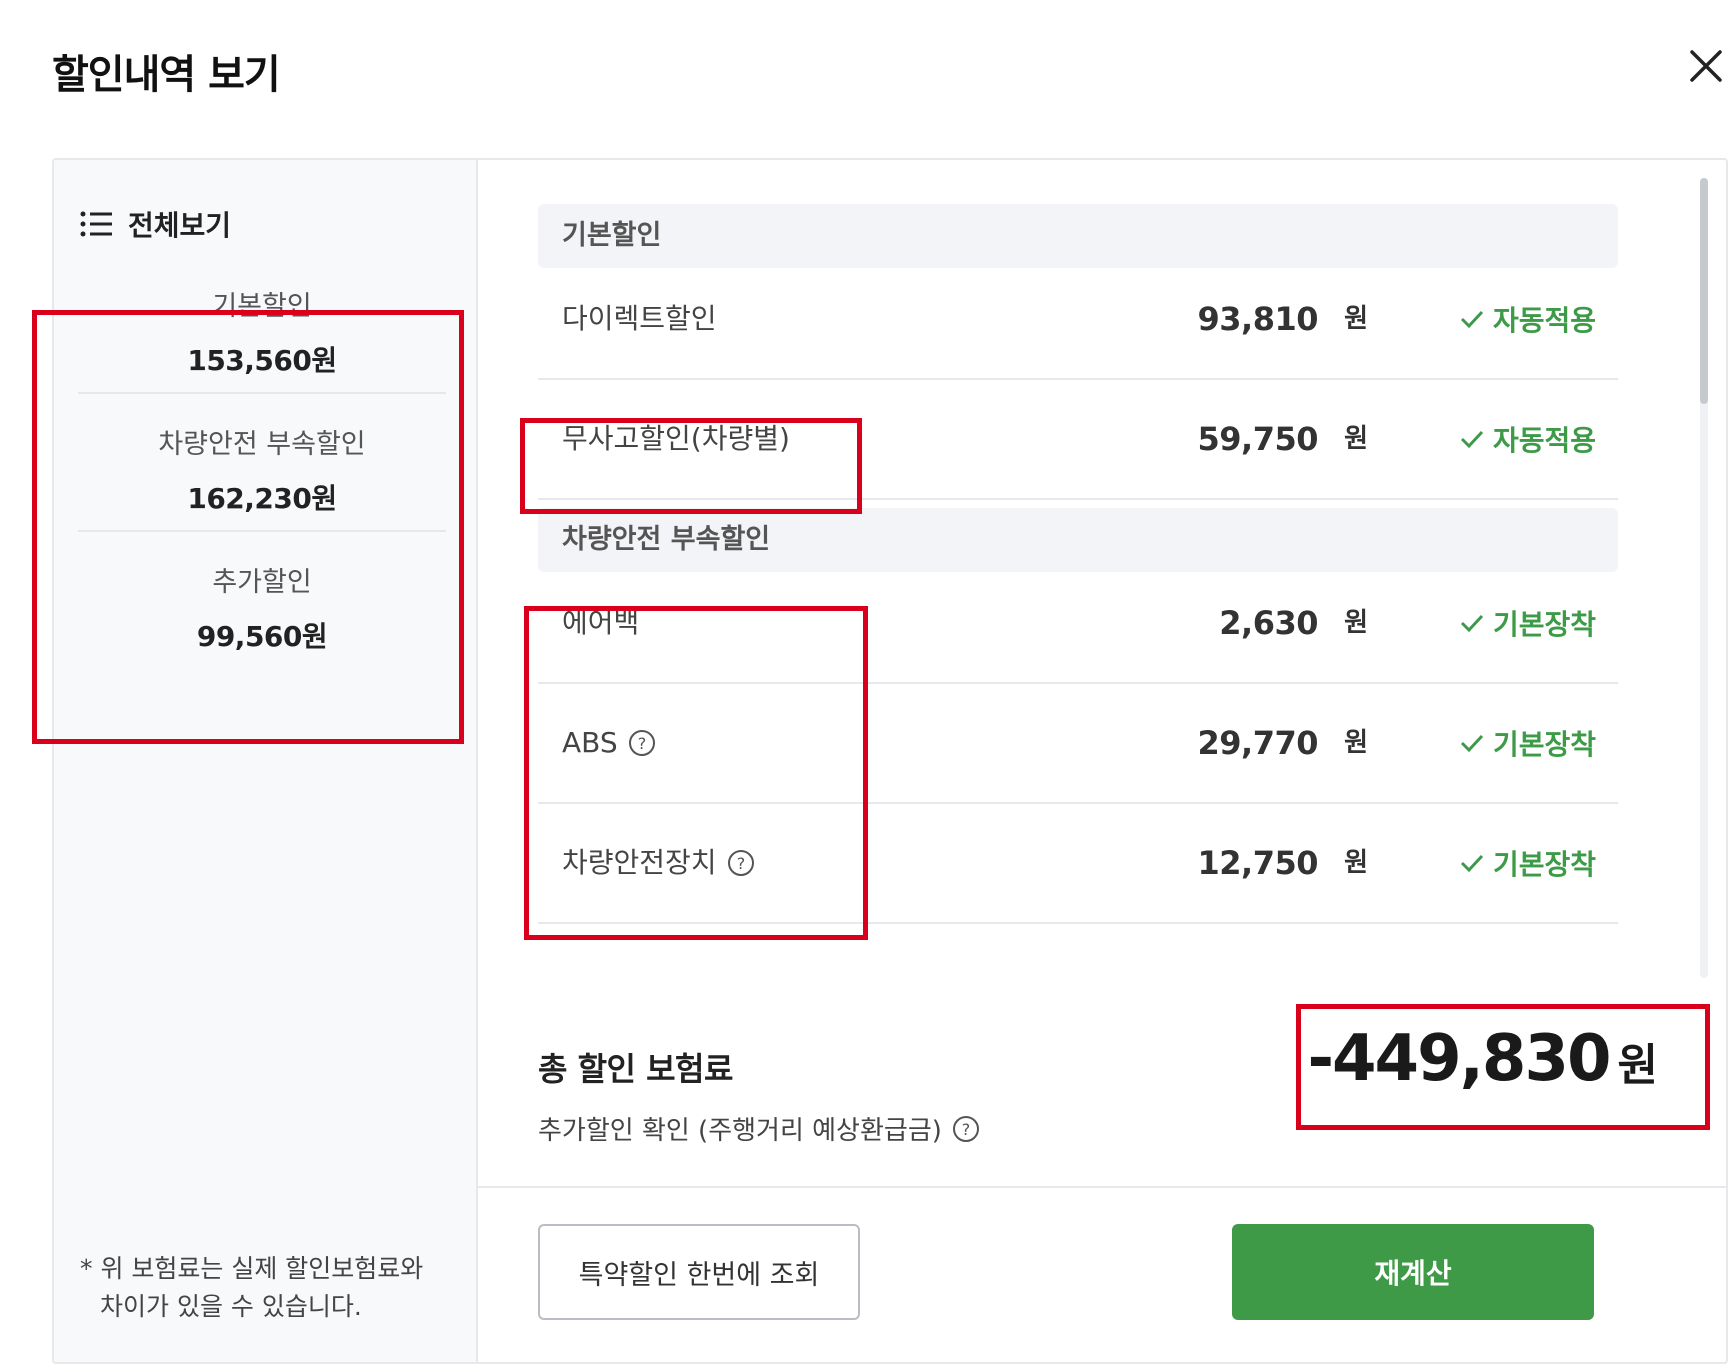 This screenshot has height=1364, width=1732. Describe the element at coordinates (262, 582) in the screenshot. I see `summary-label: 추가할인` at that location.